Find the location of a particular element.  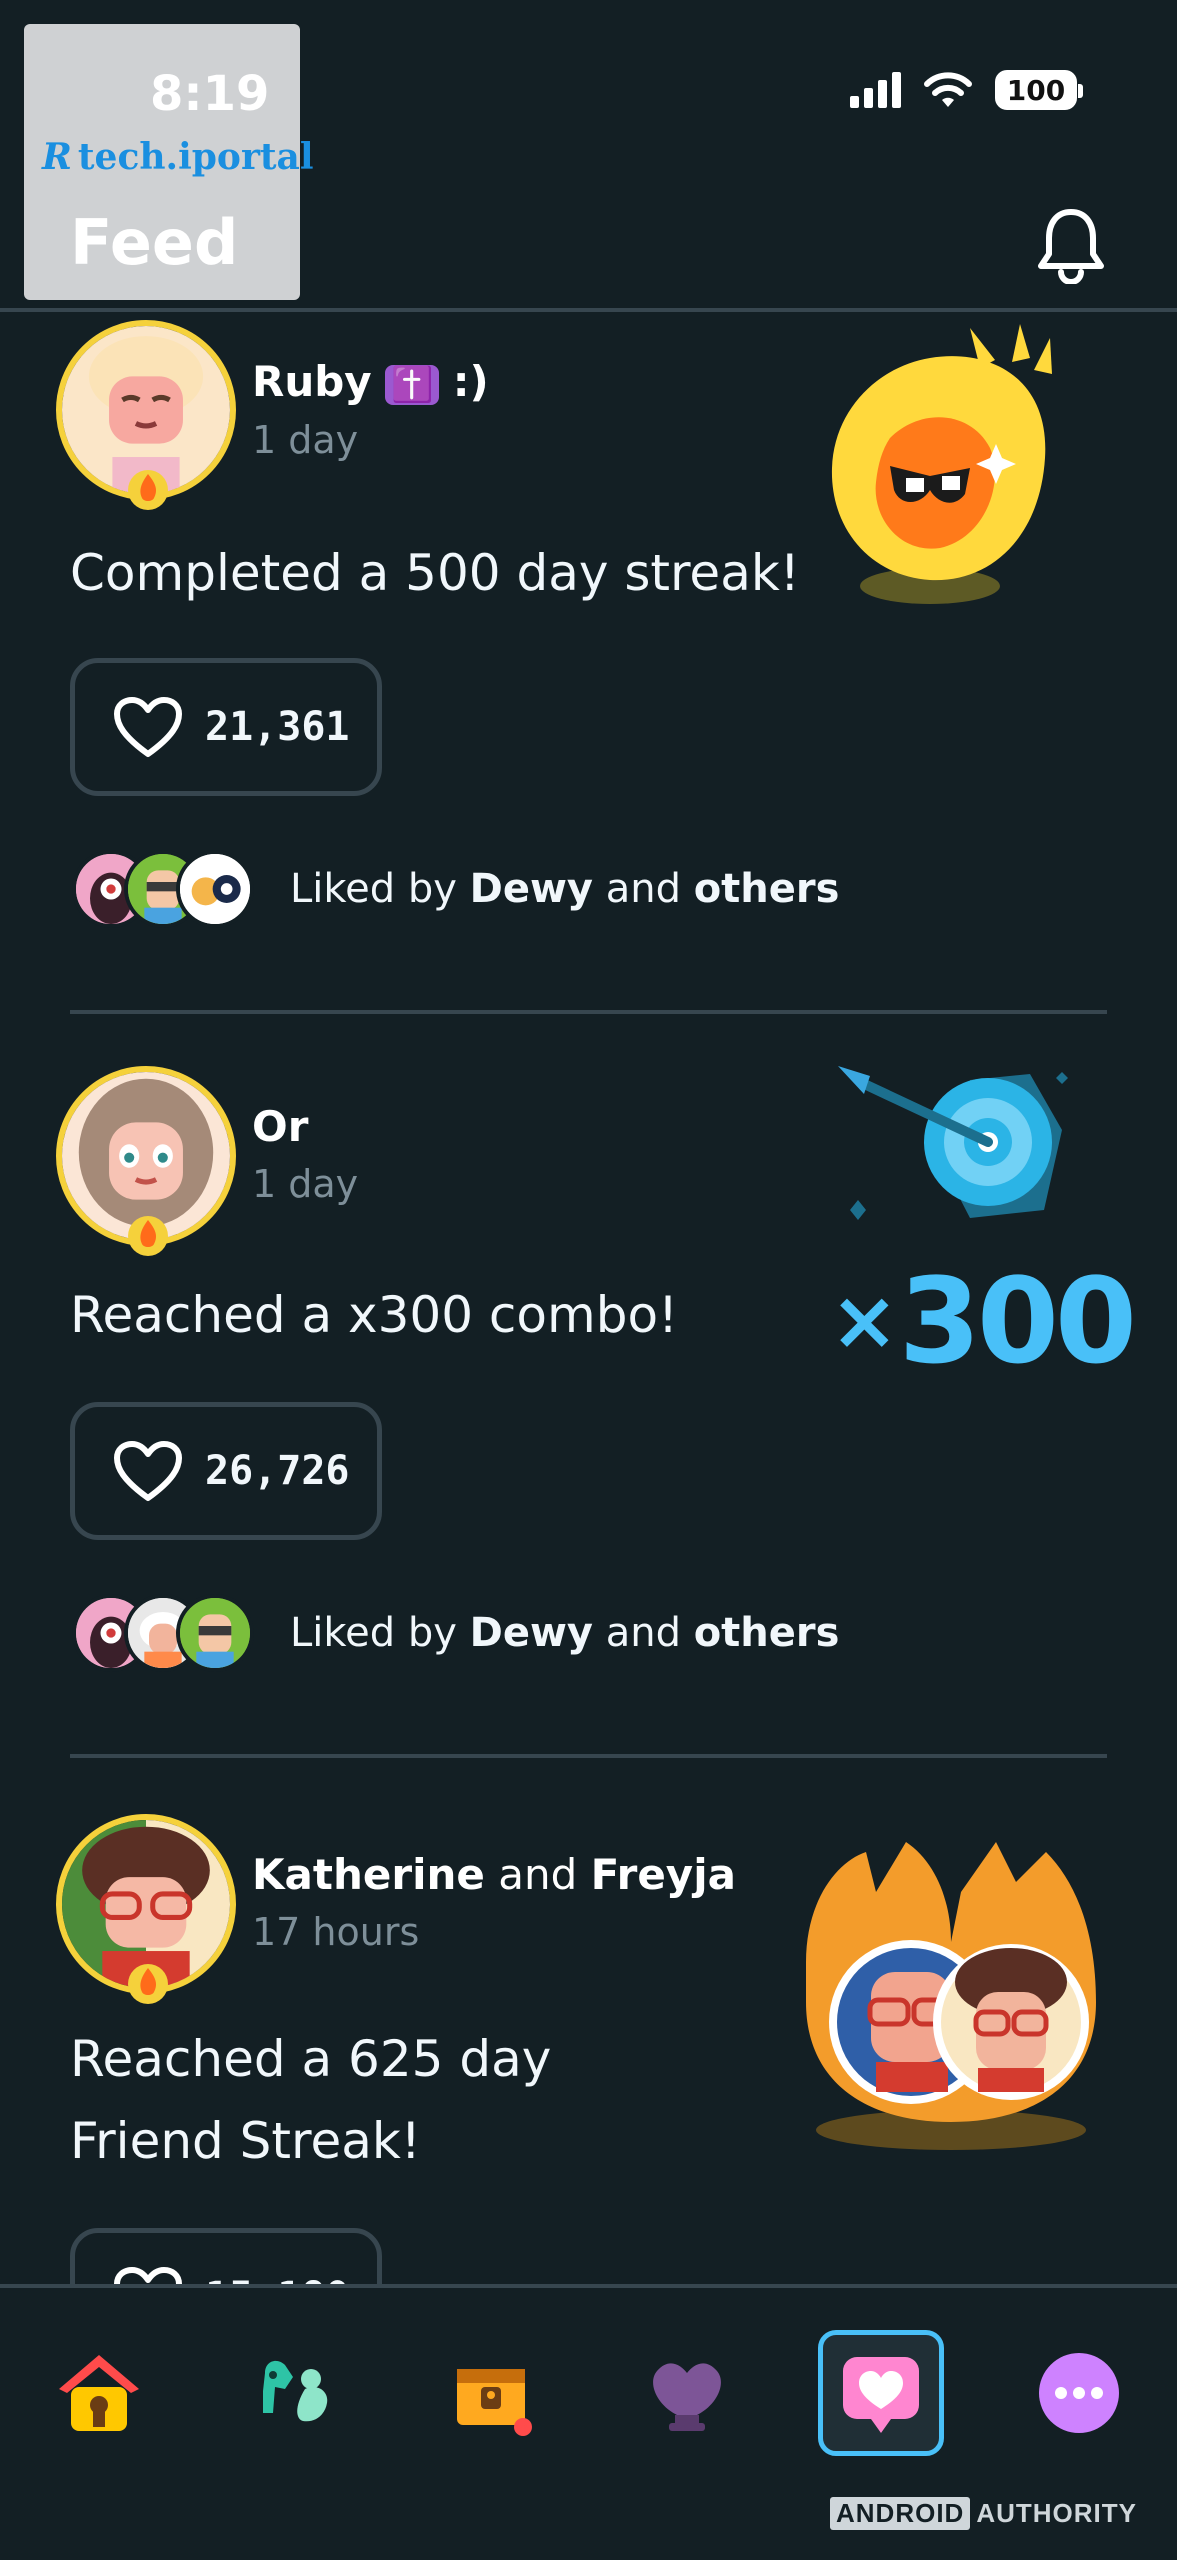

post-text-line: Friend Streak! is located at coordinates (245, 2141).